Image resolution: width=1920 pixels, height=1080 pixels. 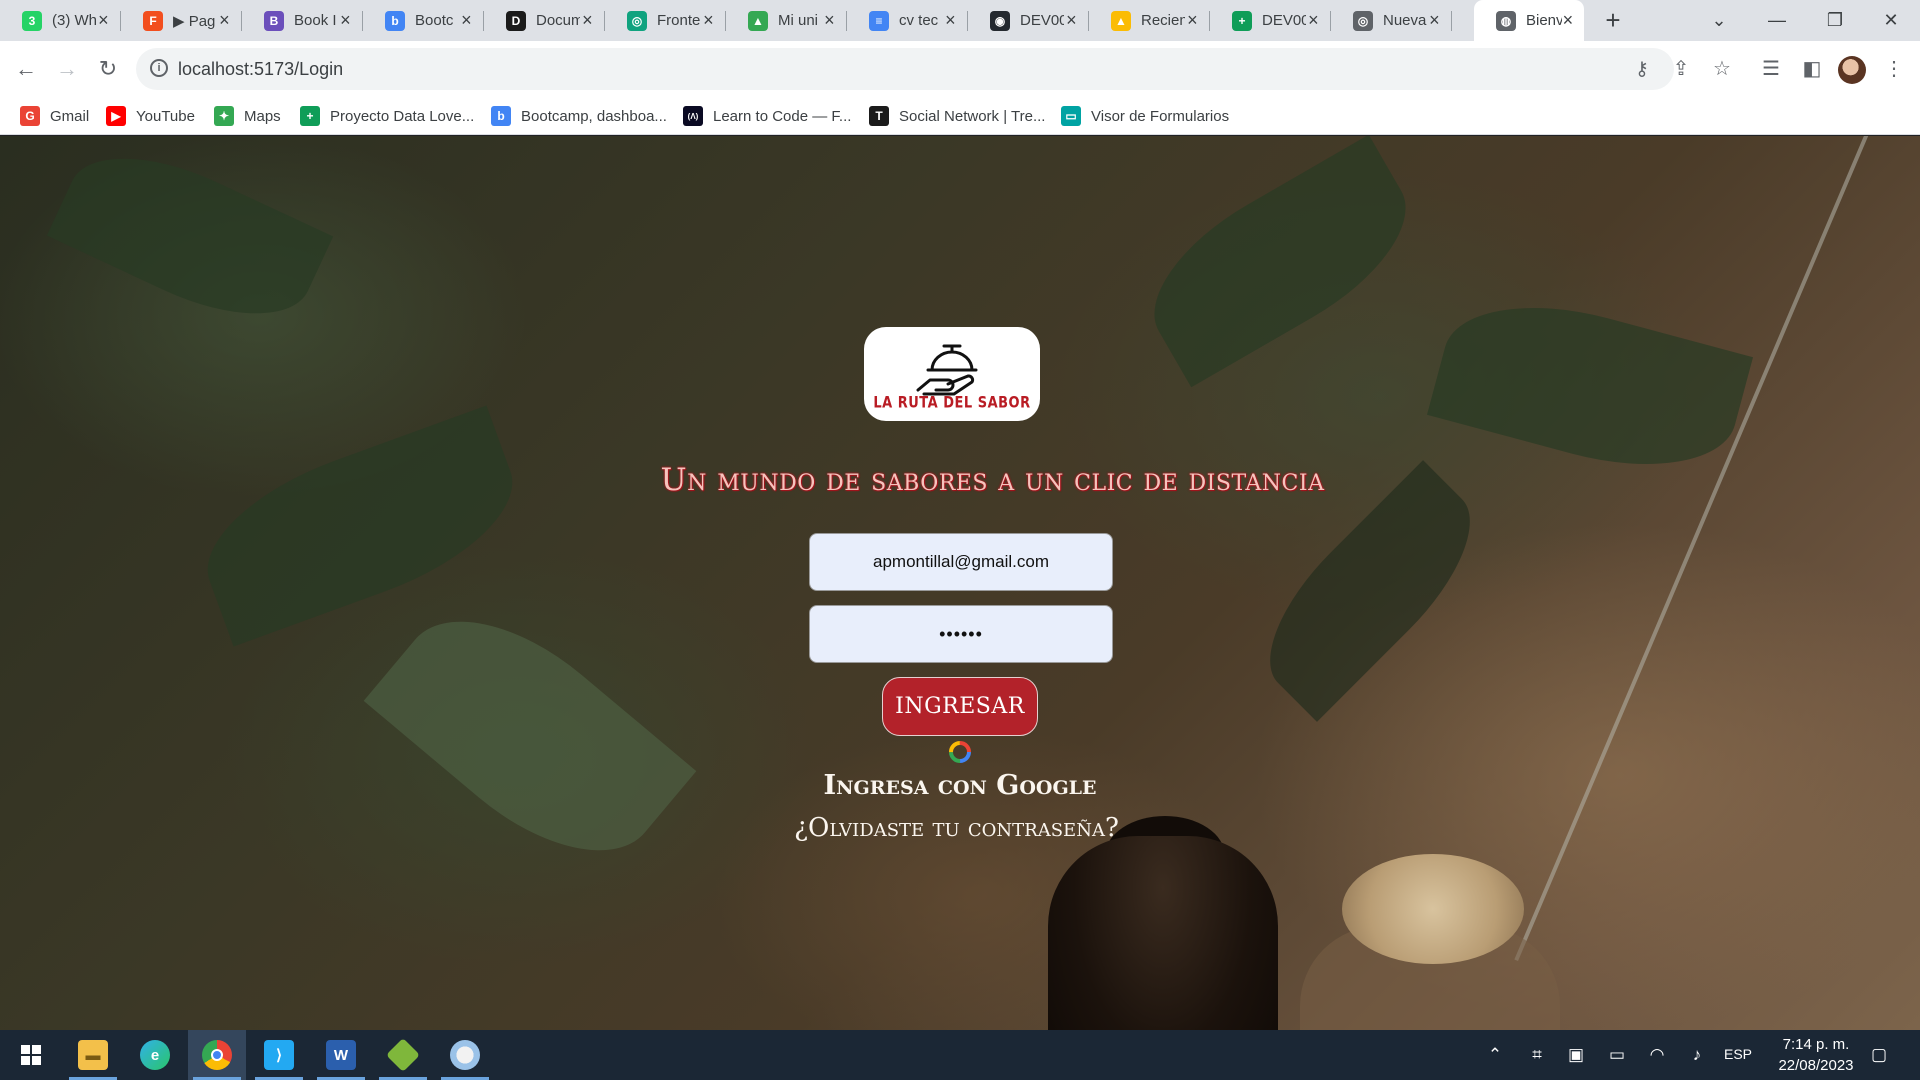 What do you see at coordinates (786, 20) in the screenshot?
I see `browser-tab: ▲ Mi uni ×` at bounding box center [786, 20].